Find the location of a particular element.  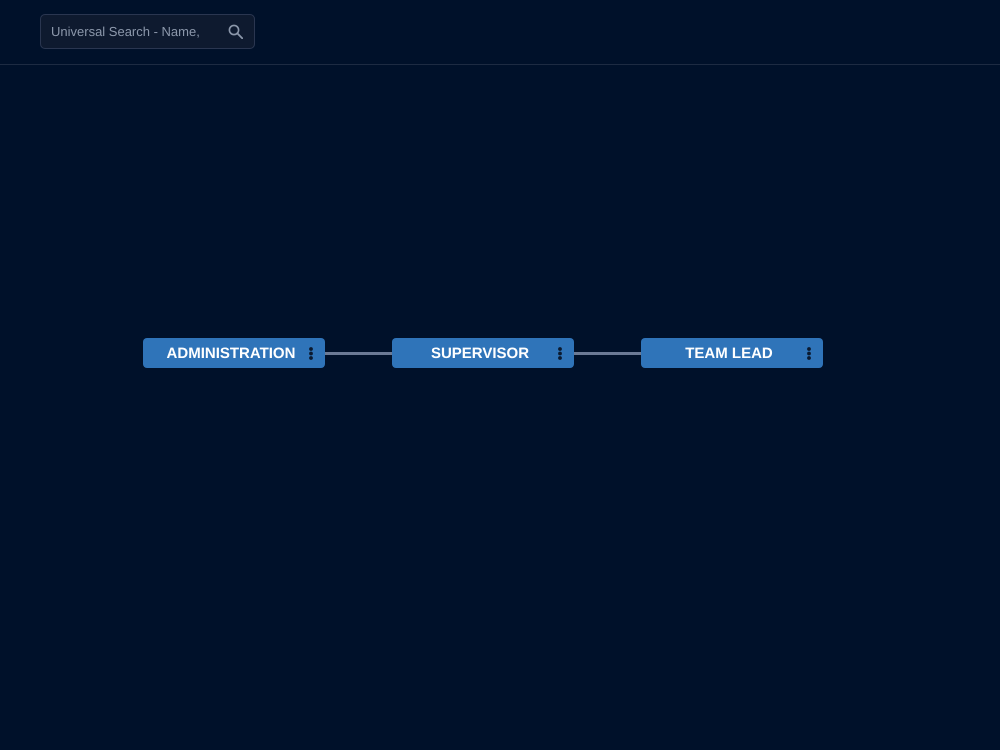

org-chart-node: SUPERVISOR is located at coordinates (483, 353).